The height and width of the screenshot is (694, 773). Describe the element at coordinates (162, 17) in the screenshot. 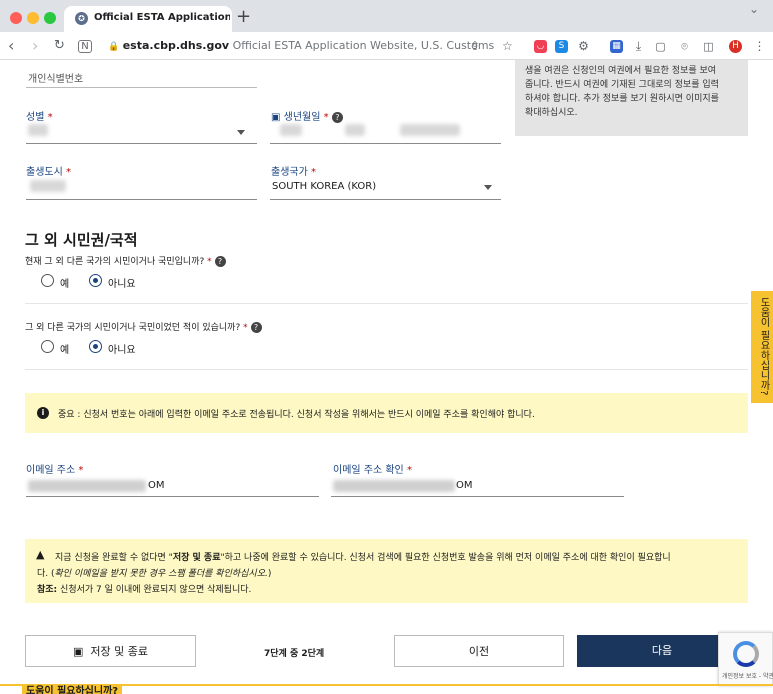

I see `tab-title: Official ESTA Application Website` at that location.